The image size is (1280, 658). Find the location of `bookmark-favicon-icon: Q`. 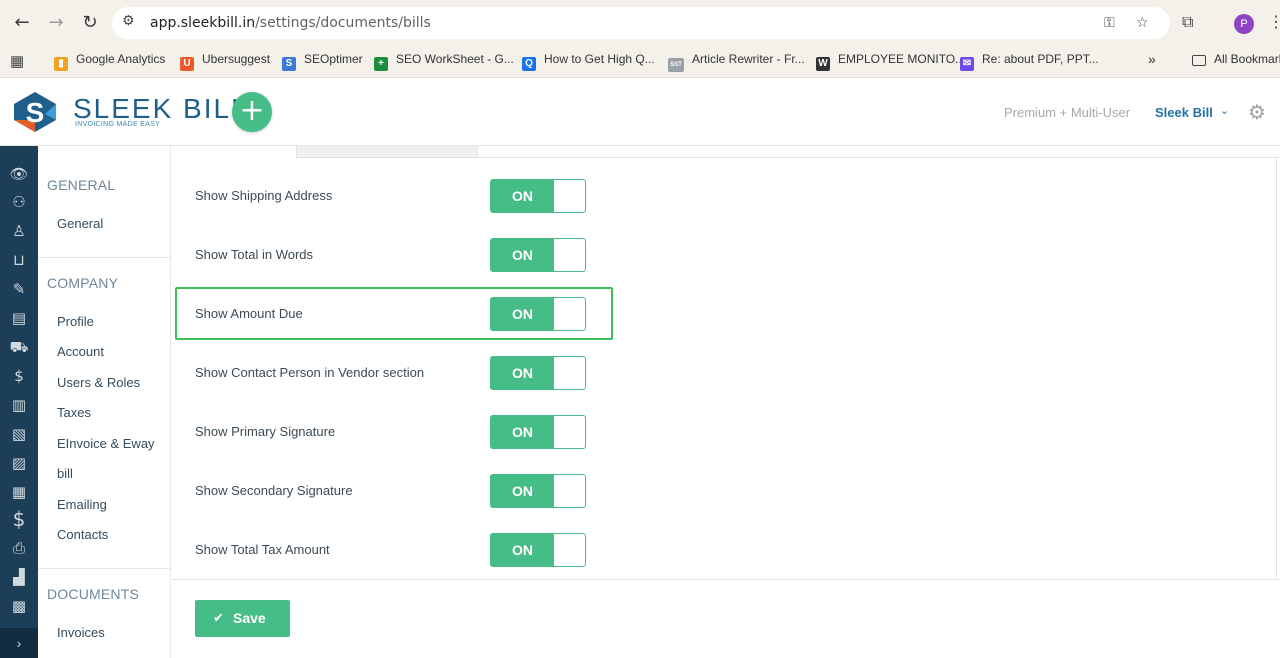

bookmark-favicon-icon: Q is located at coordinates (529, 64).